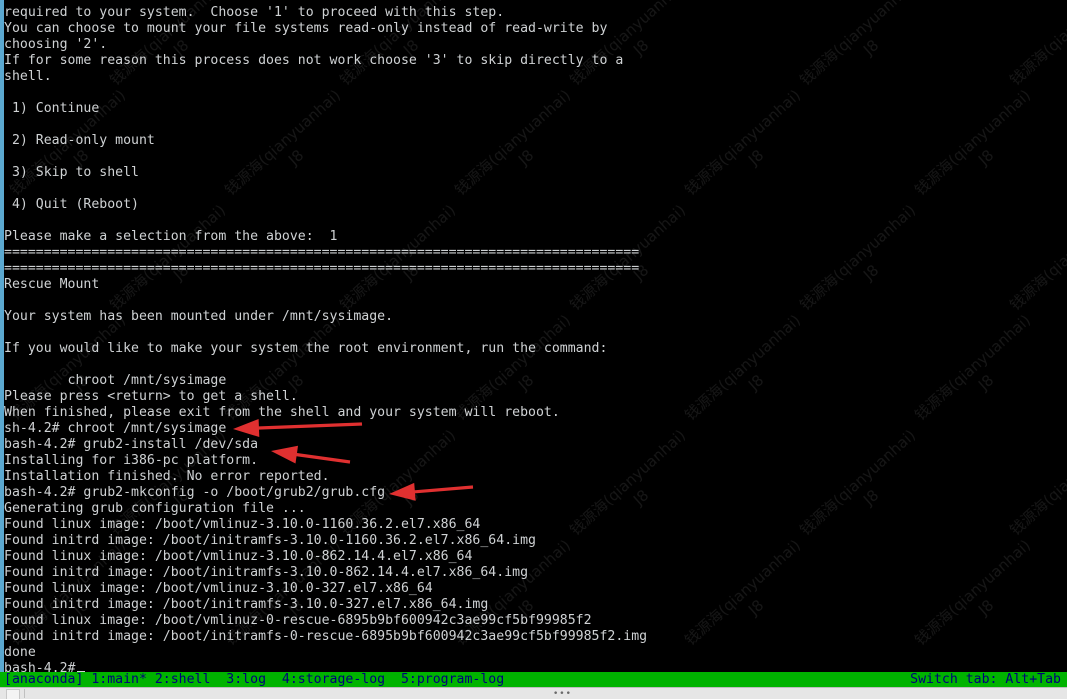 The height and width of the screenshot is (699, 1067). What do you see at coordinates (115, 380) in the screenshot?
I see `terminal-line: chroot /mnt/sysimage` at bounding box center [115, 380].